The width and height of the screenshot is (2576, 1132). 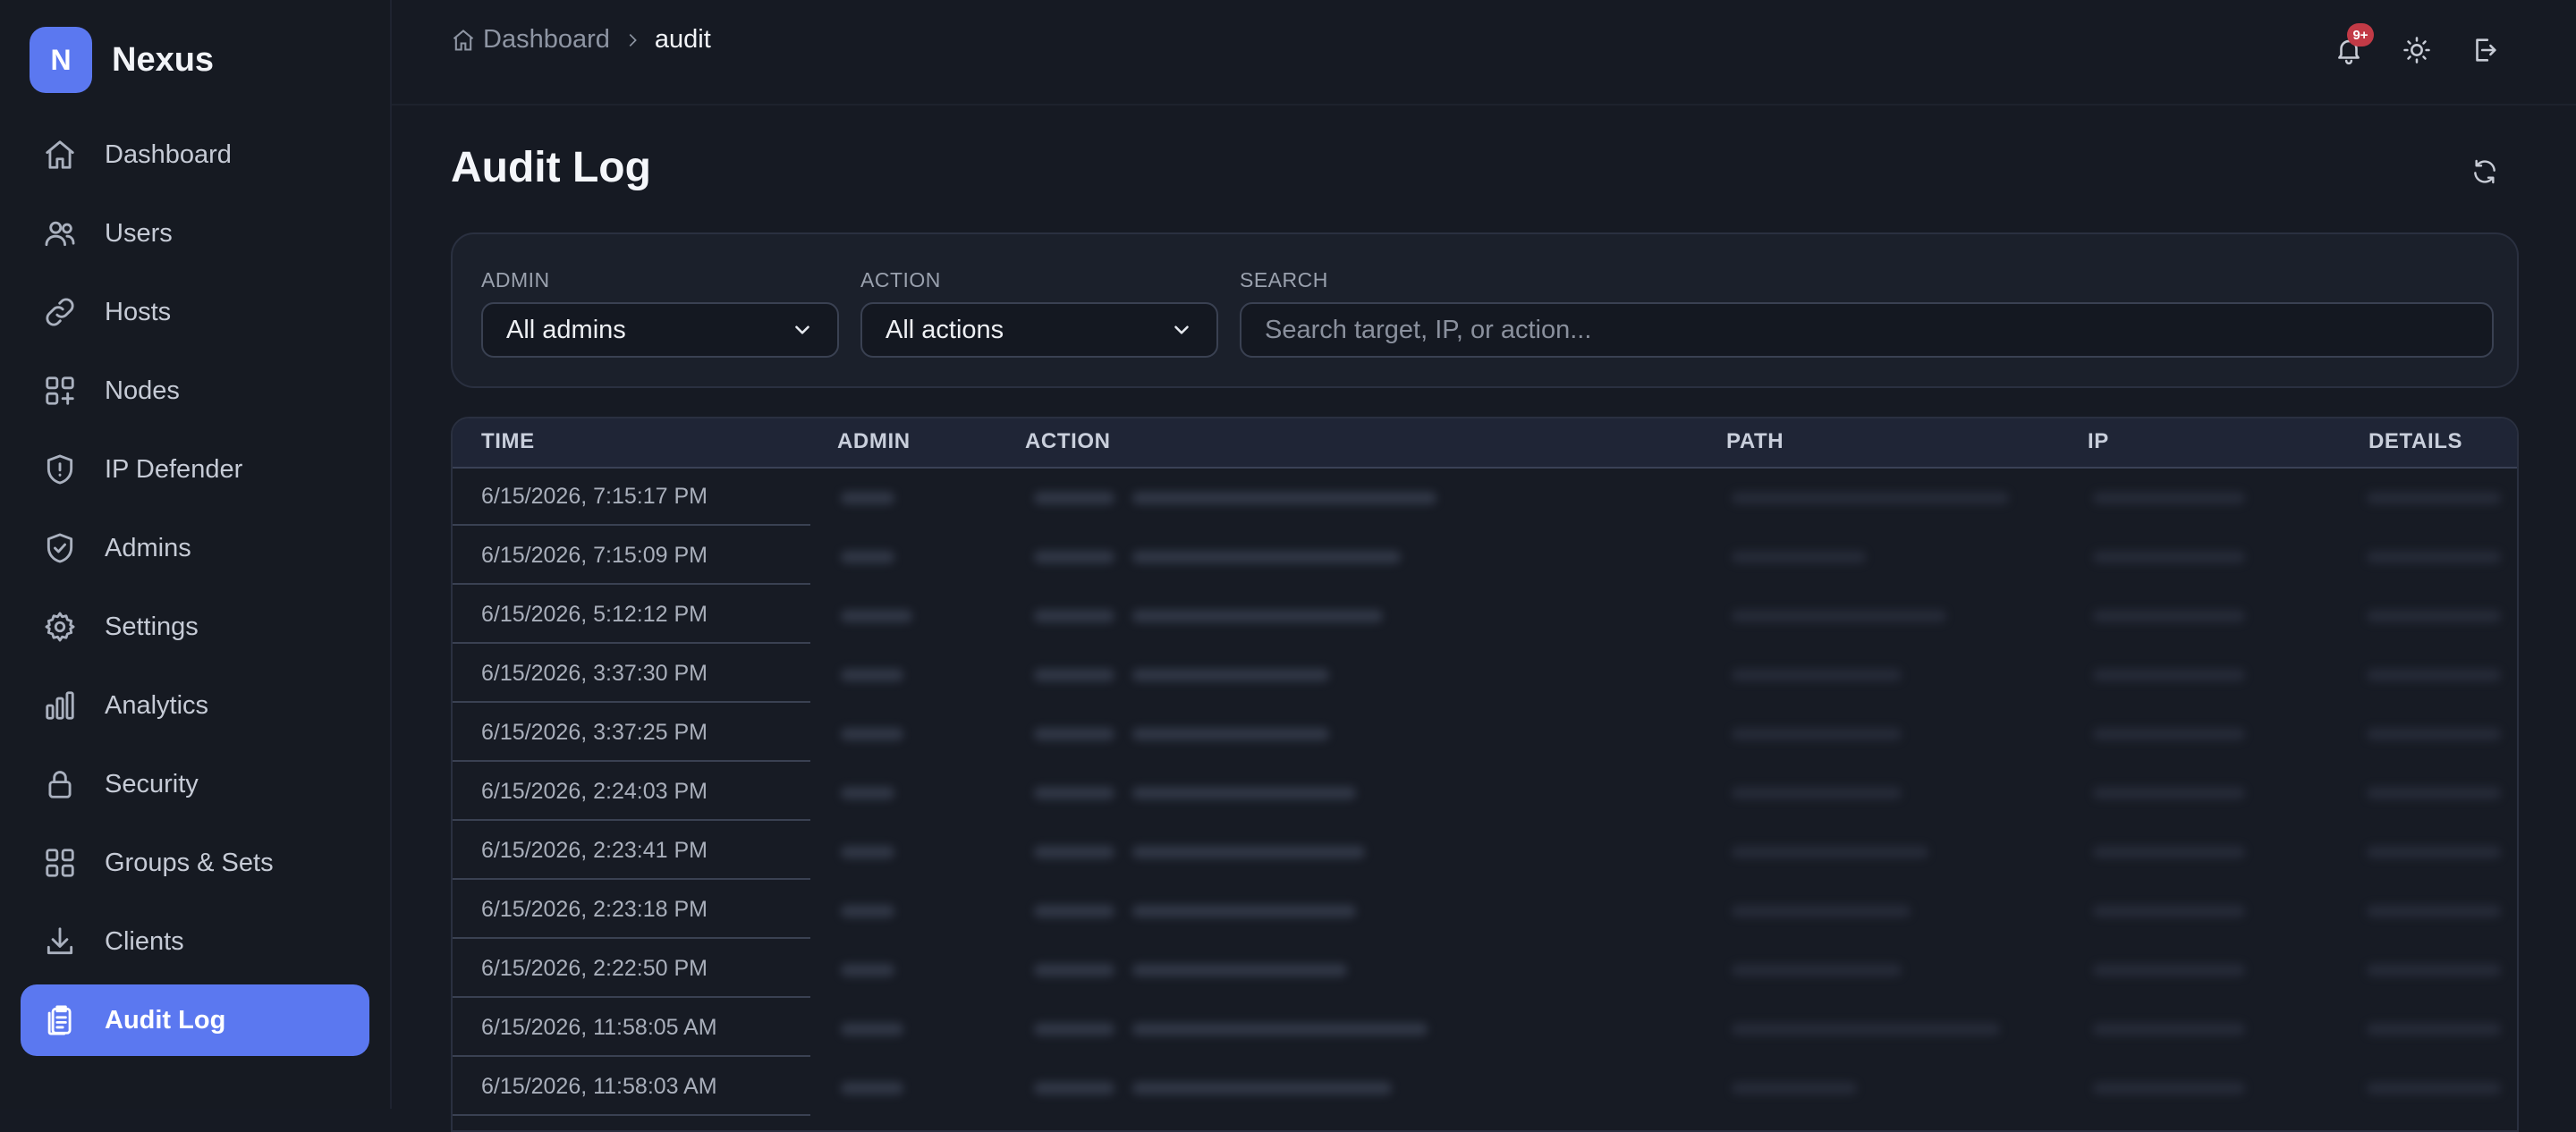 What do you see at coordinates (463, 40) in the screenshot?
I see `home-icon` at bounding box center [463, 40].